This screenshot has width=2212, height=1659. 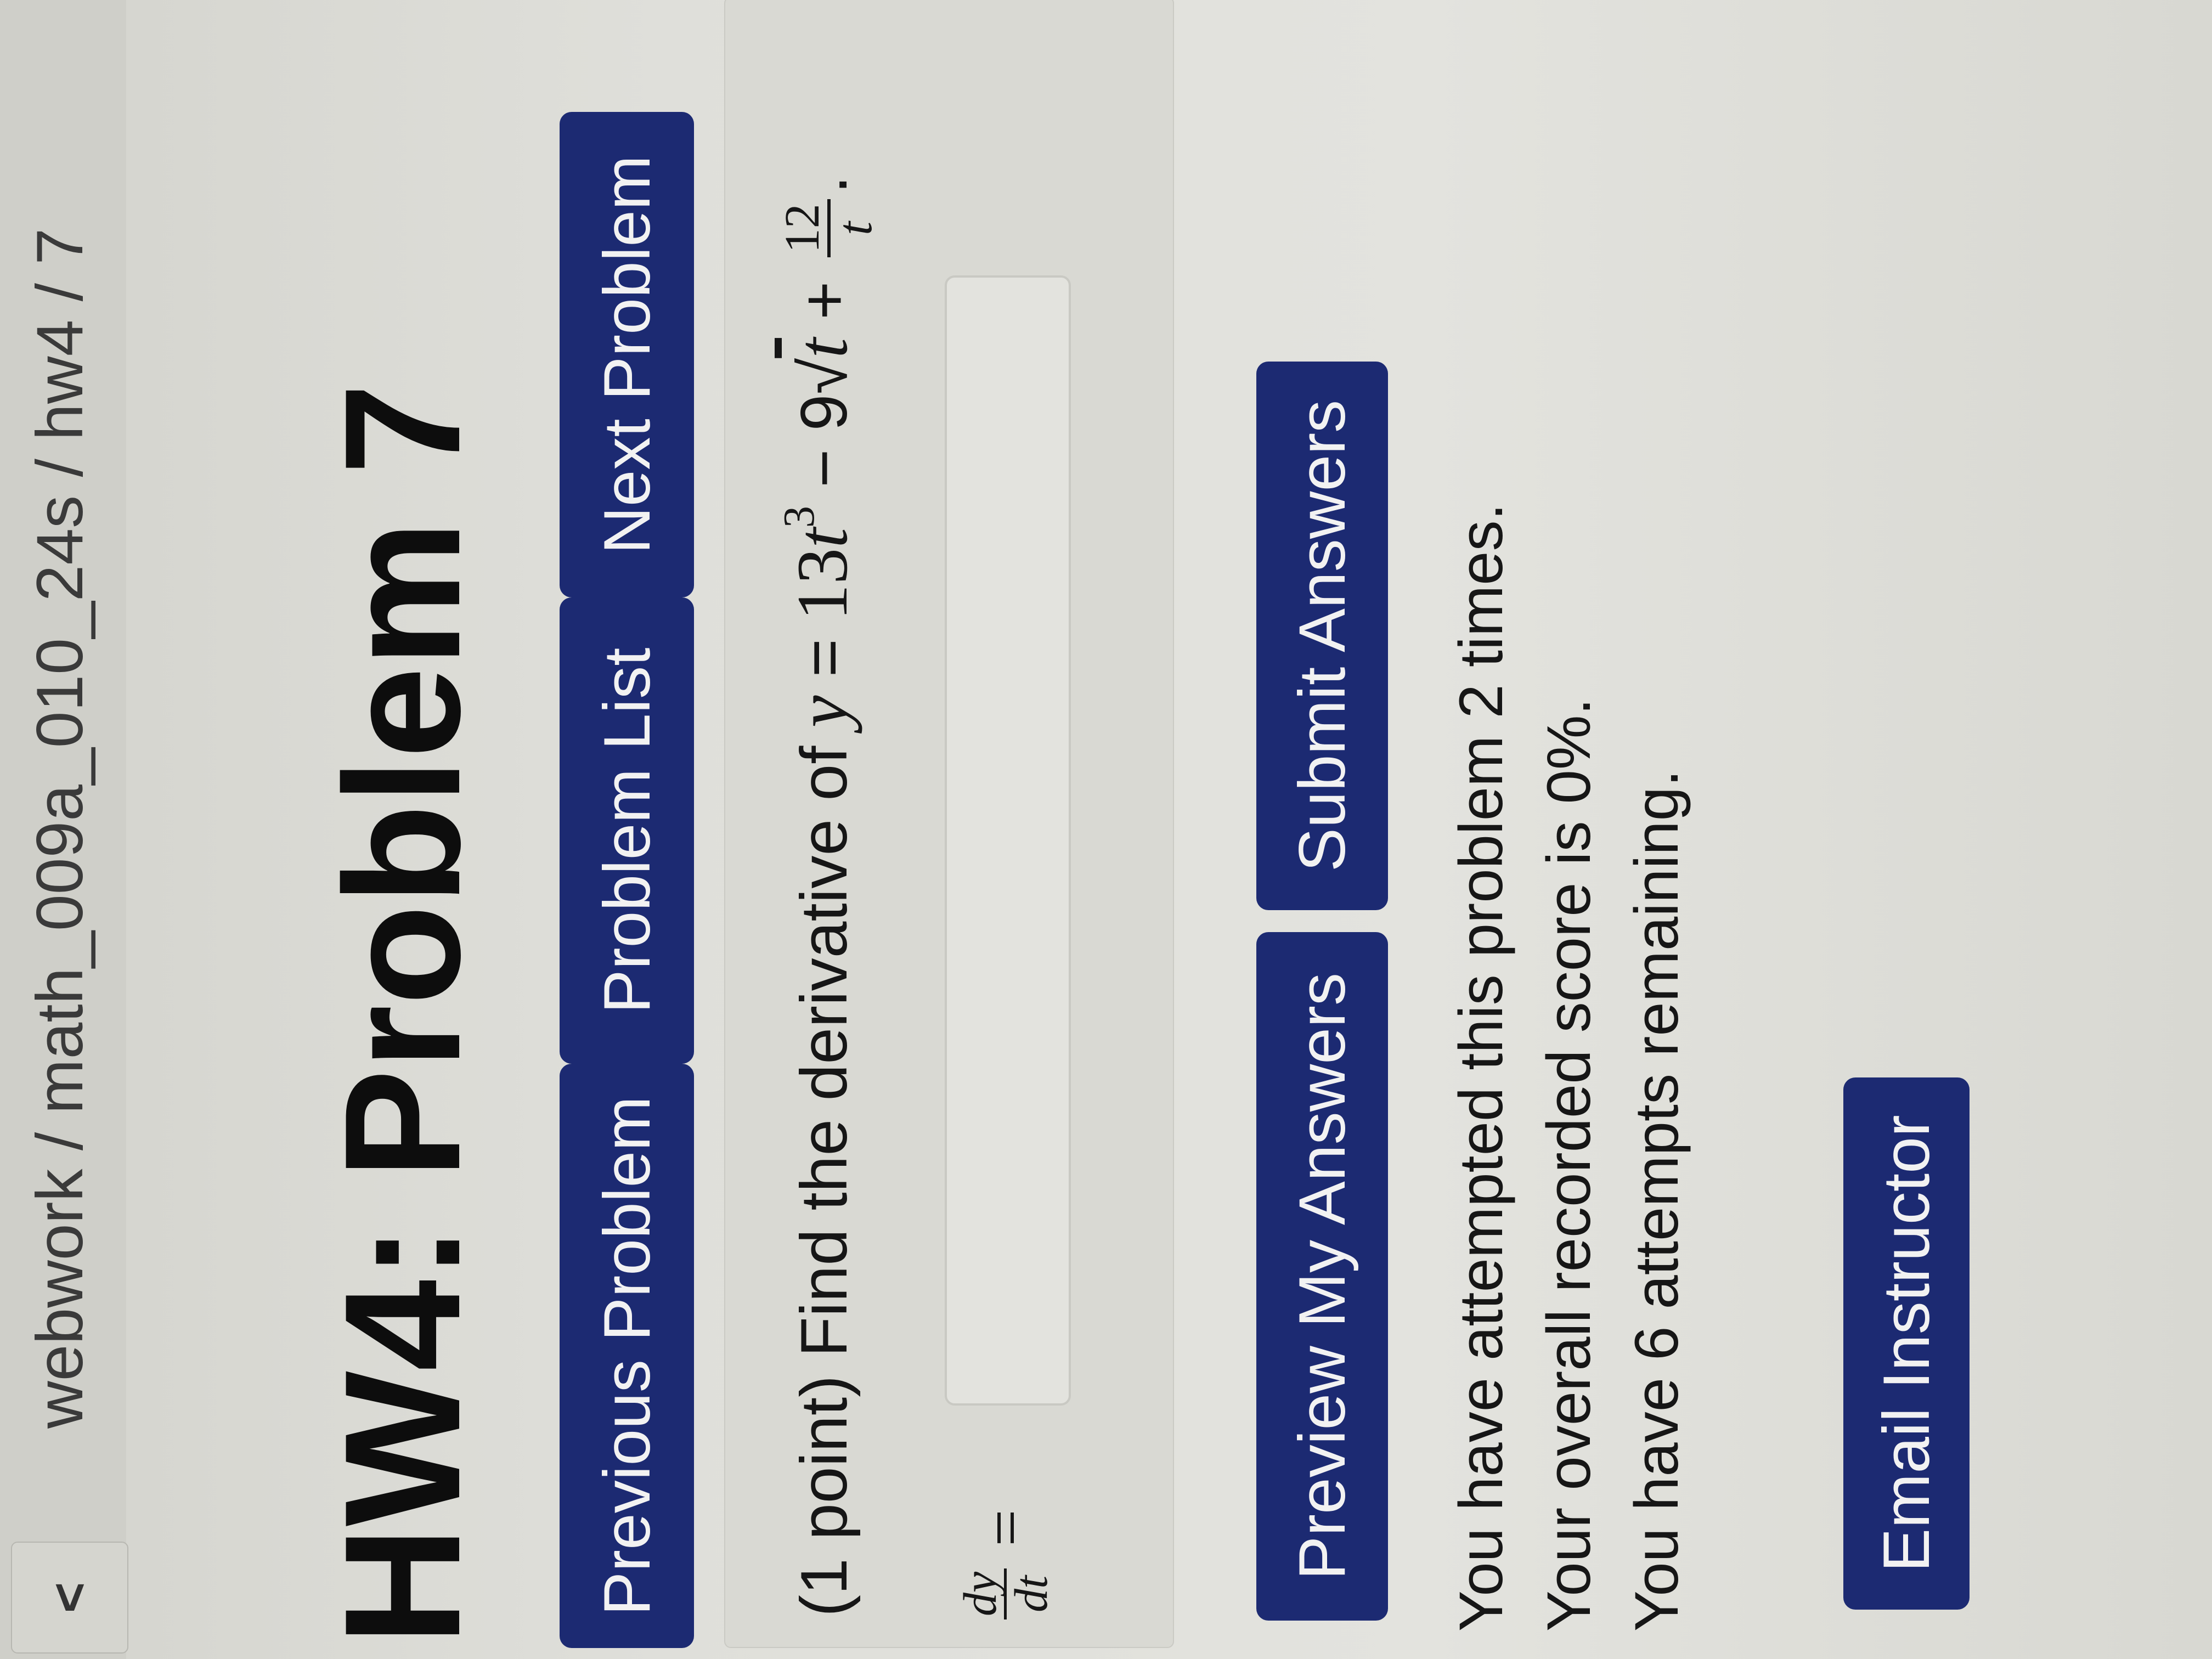 I want to click on breadcrumb: webwork / math_009a_010_24s / hw4 / 7, so click(x=60, y=828).